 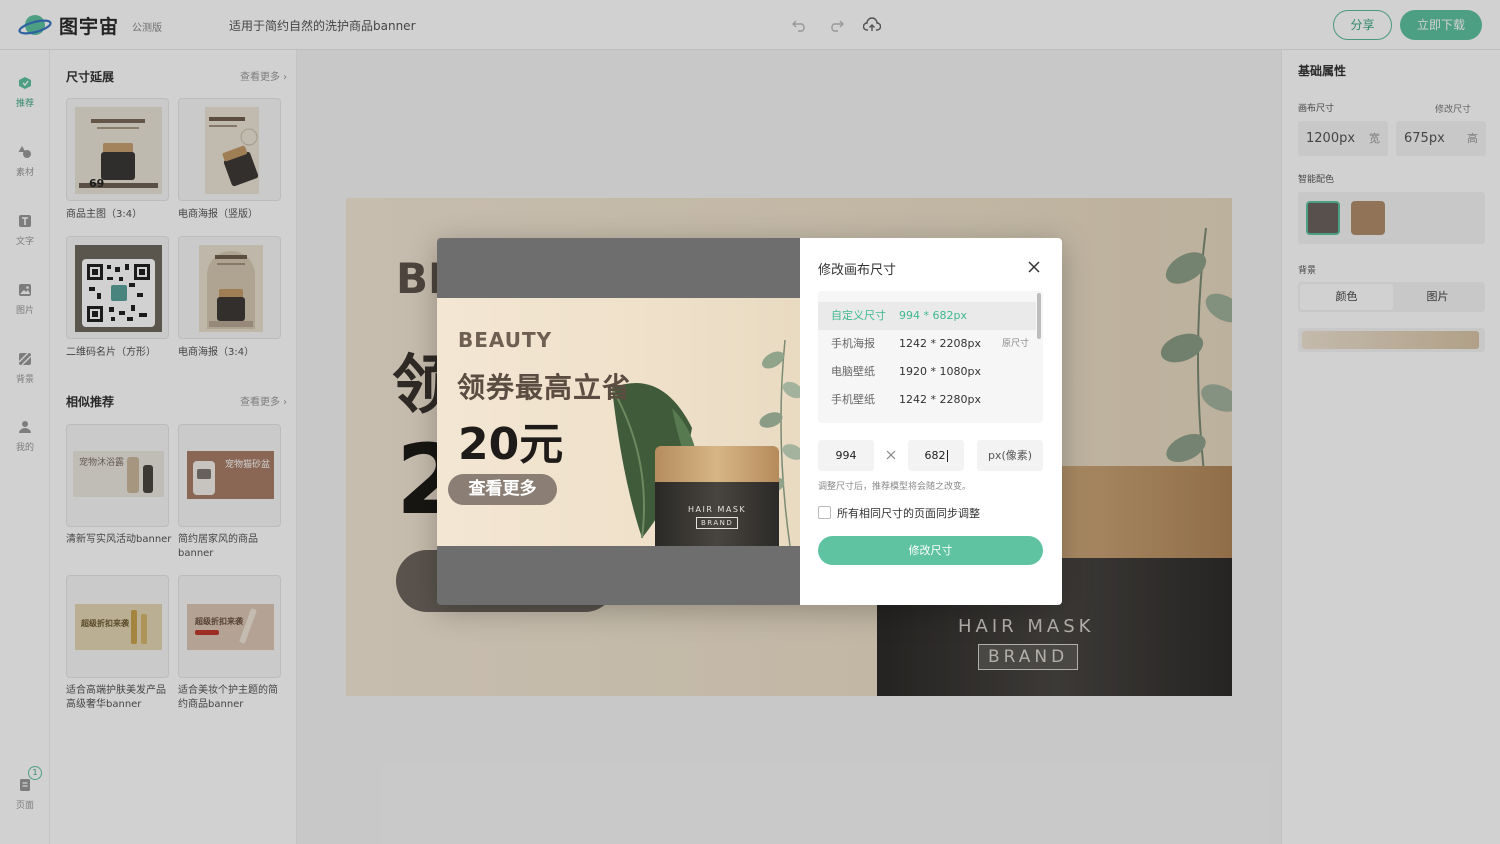 I want to click on resize-preview-image: HAIR MASK BRAND BEAUTY 领券最高立省 20元 查看更多, so click(x=618, y=422).